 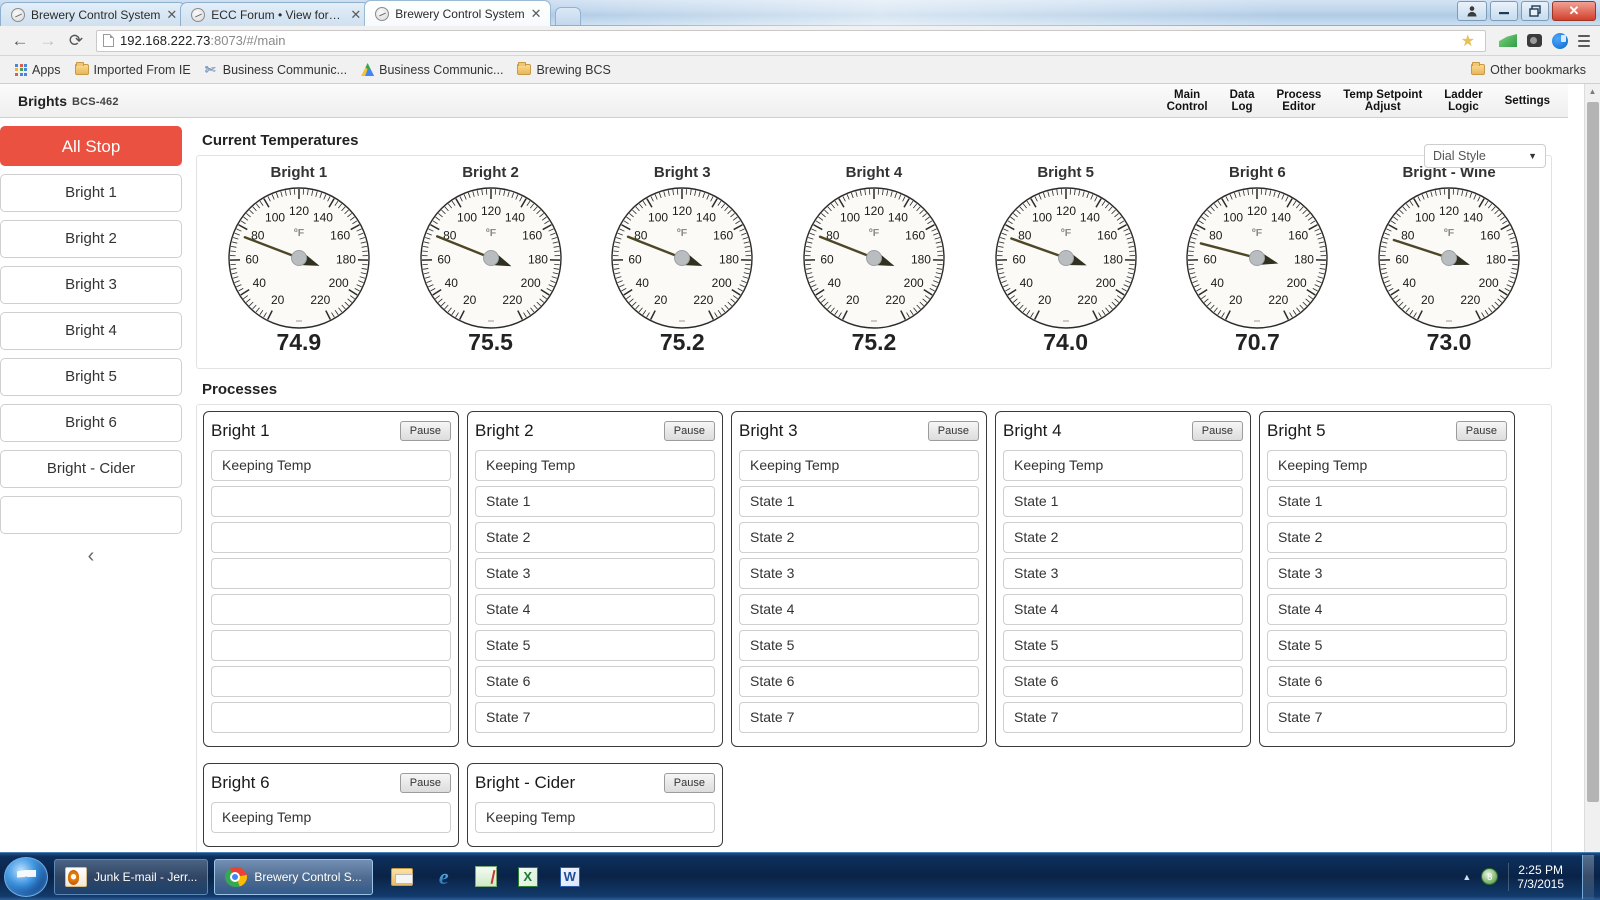 I want to click on show-desktop-button, so click(x=1588, y=876).